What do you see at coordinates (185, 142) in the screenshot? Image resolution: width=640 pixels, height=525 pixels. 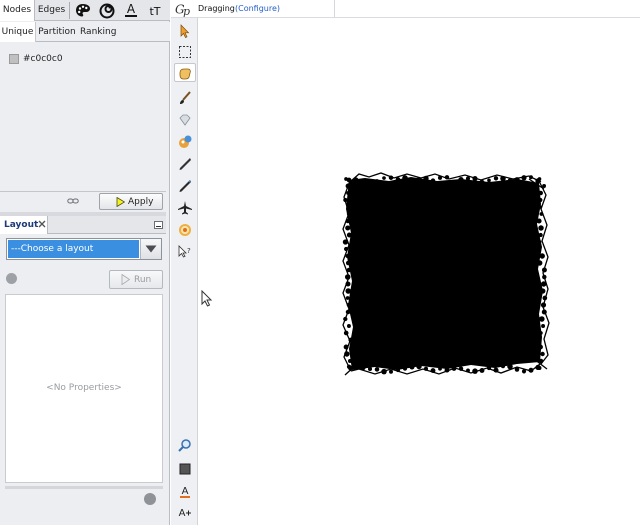 I see `painter-tool-icon` at bounding box center [185, 142].